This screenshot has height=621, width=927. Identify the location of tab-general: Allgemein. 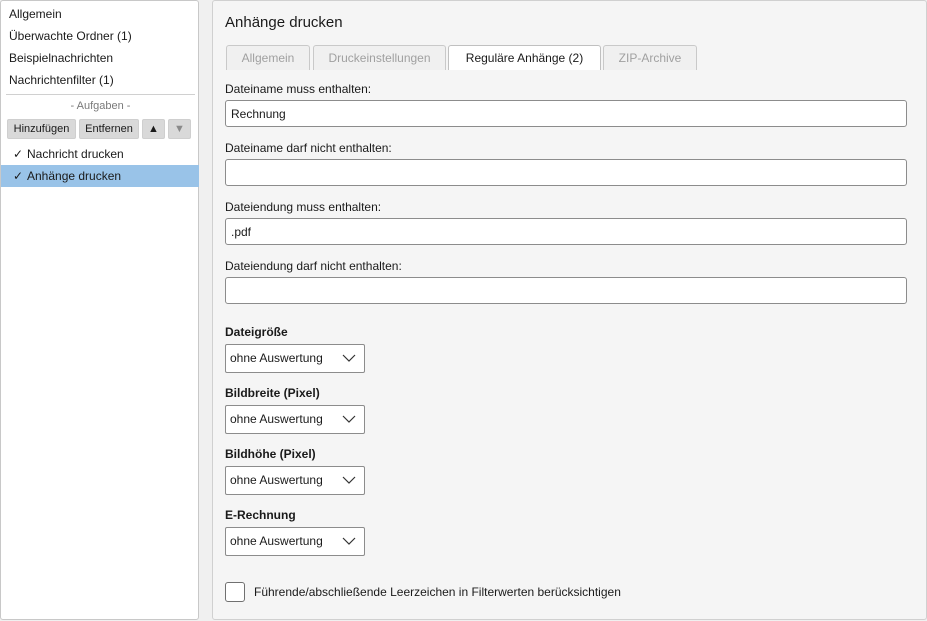
(268, 57).